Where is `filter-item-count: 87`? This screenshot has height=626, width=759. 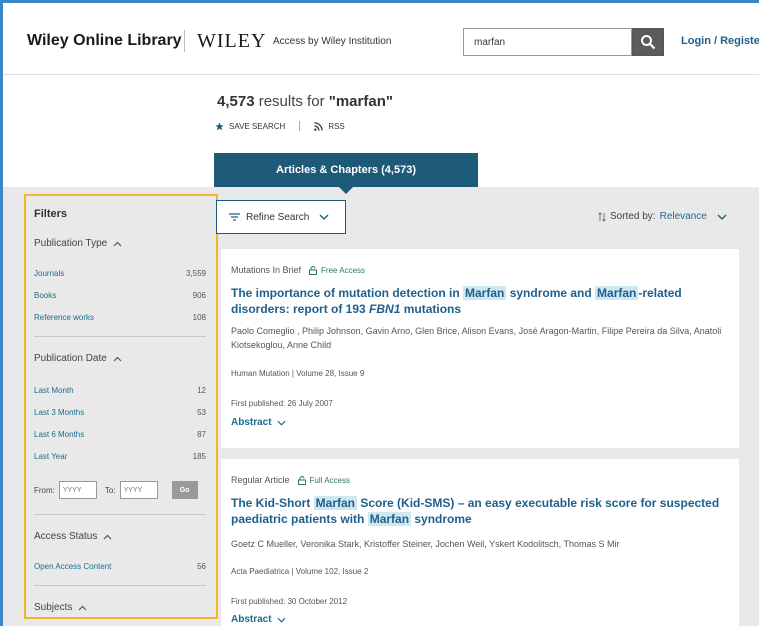
filter-item-count: 87 is located at coordinates (201, 434).